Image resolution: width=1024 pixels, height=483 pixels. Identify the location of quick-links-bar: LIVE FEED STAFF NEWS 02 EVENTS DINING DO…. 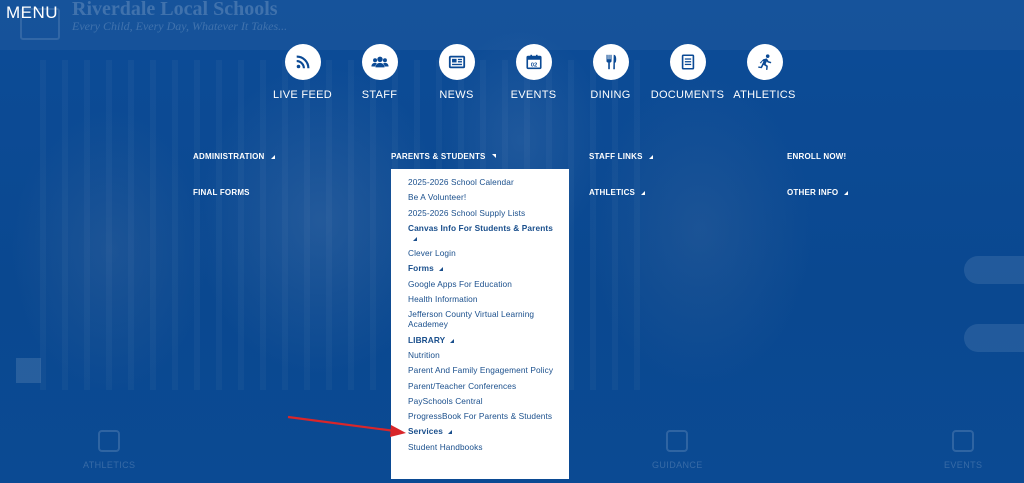
(533, 72).